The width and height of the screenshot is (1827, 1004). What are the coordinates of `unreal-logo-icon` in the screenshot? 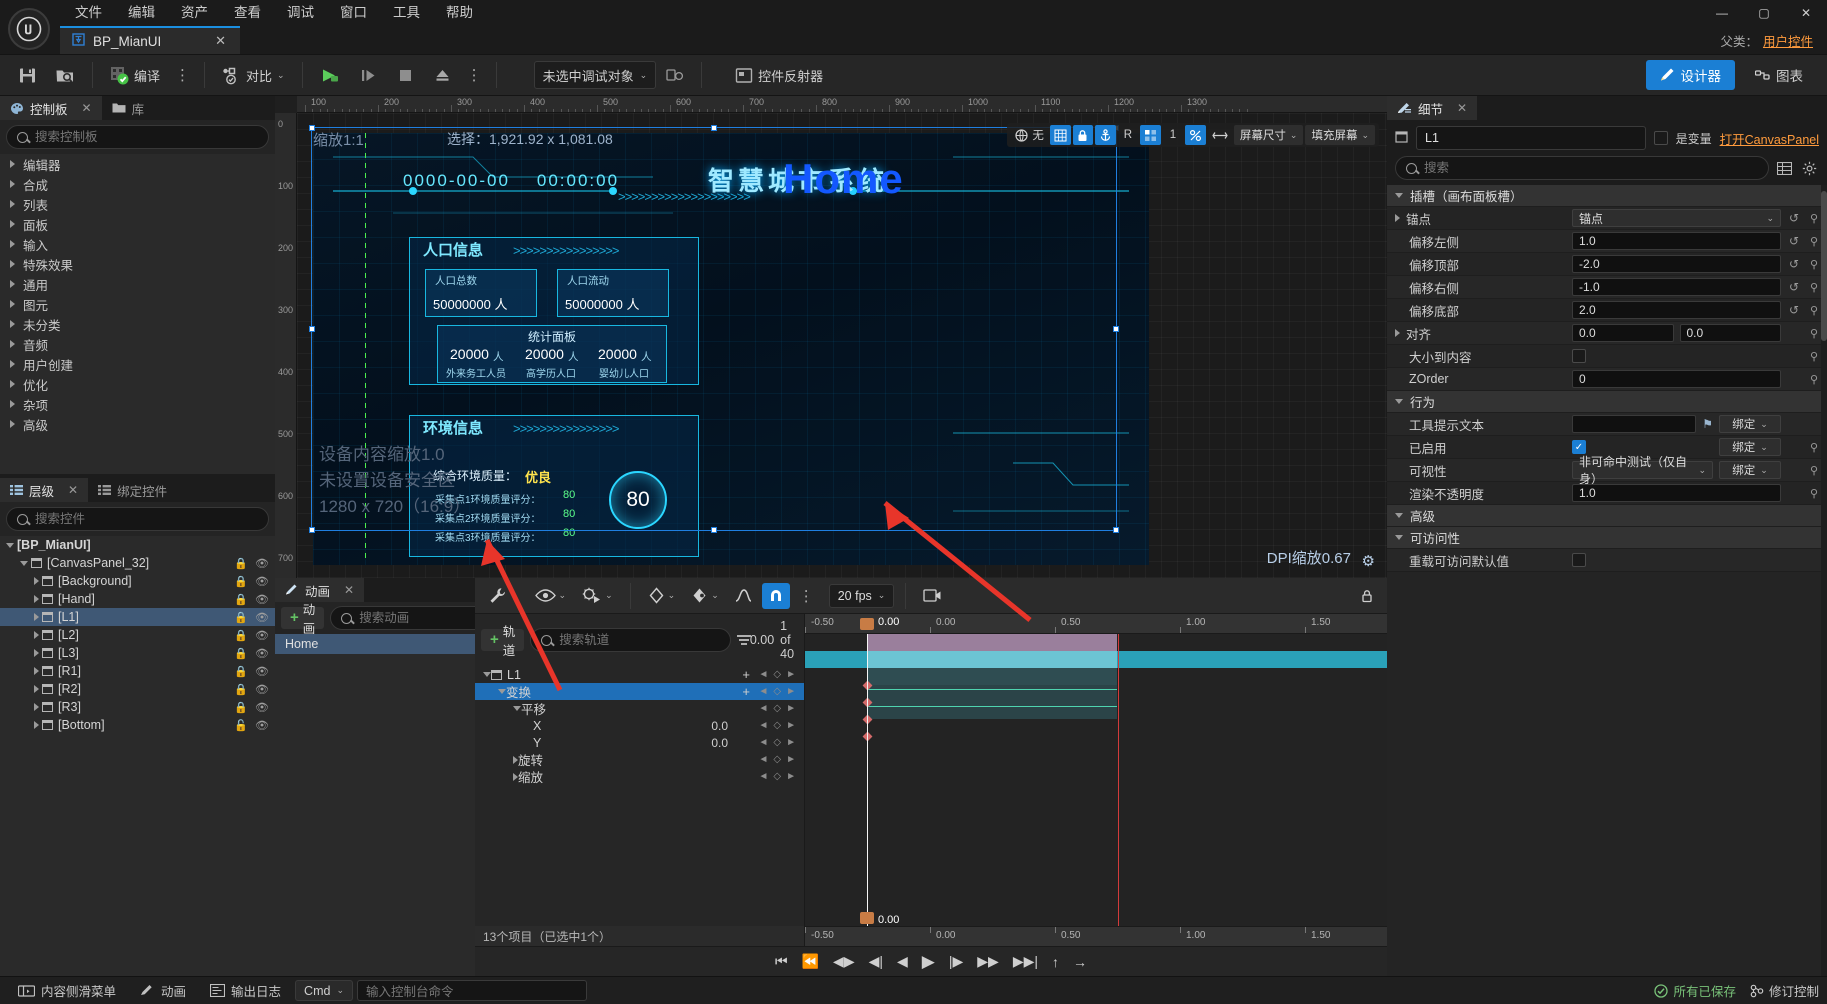 It's located at (29, 29).